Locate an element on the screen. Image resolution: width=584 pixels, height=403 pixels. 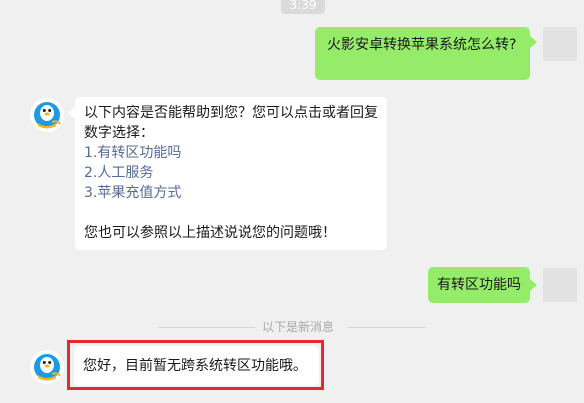
user-message-bubble: 火影安卓转换苹果系统怎么转? is located at coordinates (422, 53).